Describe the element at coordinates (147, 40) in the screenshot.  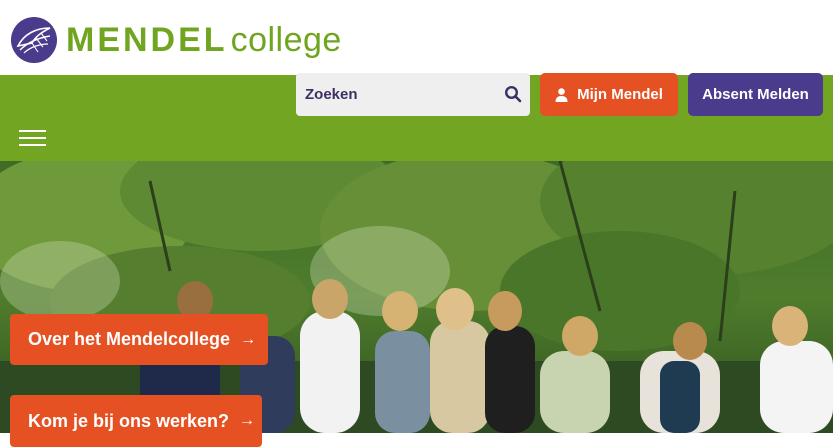
I see `logo-wordmark-main: MENDEL` at that location.